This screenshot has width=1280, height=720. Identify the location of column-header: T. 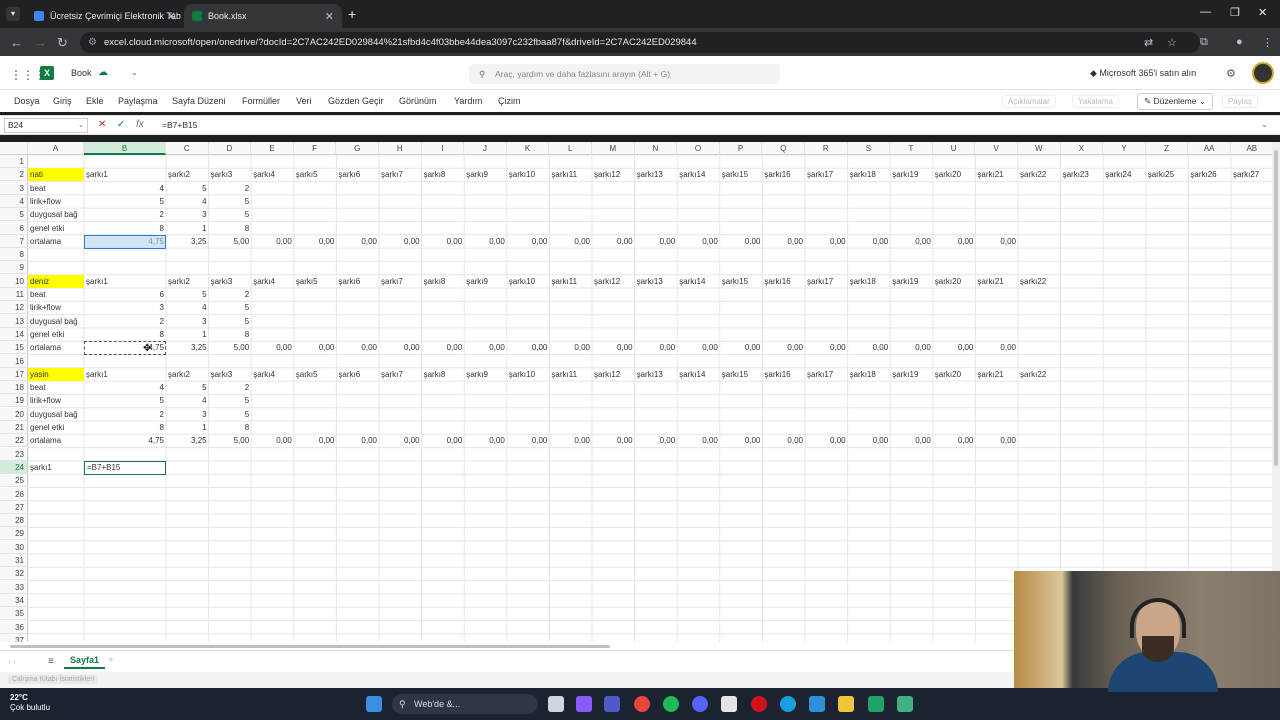
(911, 148).